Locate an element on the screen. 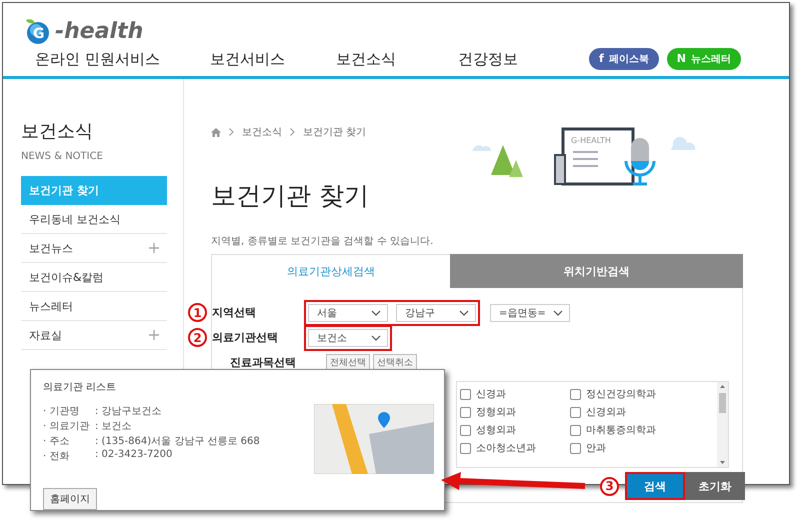 The width and height of the screenshot is (800, 531). sidebar-title: 보건소식 is located at coordinates (57, 131).